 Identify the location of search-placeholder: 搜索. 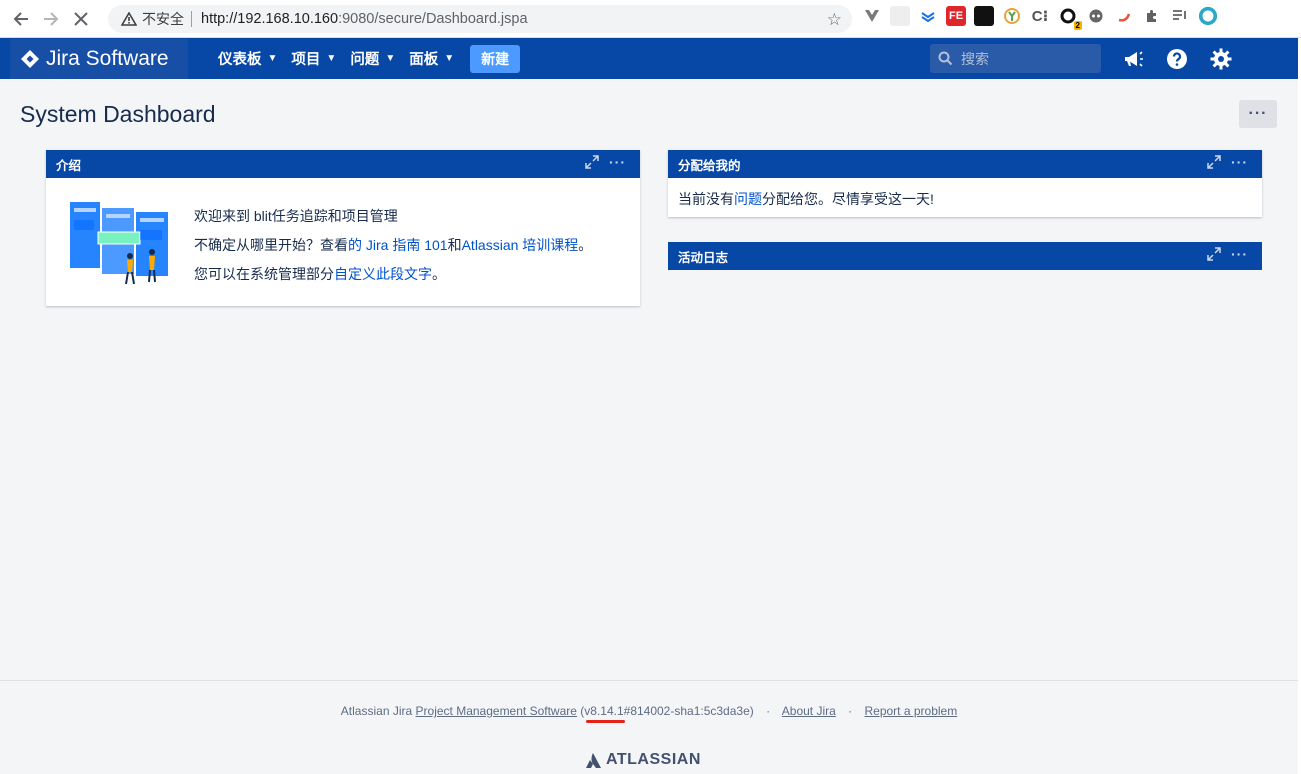
(975, 58).